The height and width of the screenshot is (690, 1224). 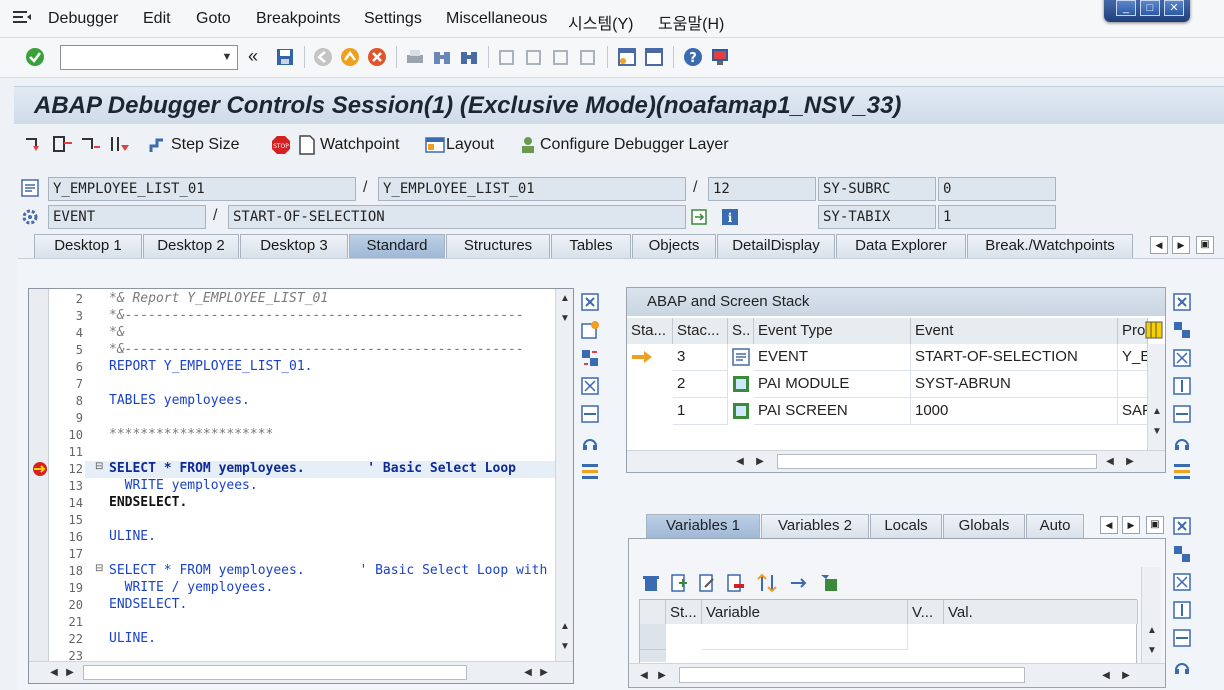 What do you see at coordinates (205, 145) in the screenshot?
I see `step-size-button: Step Size` at bounding box center [205, 145].